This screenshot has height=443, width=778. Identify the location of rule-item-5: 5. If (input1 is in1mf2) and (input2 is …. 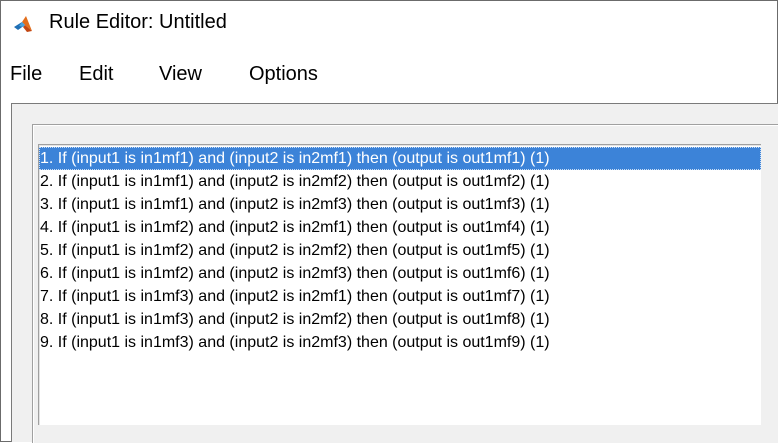
(400, 250).